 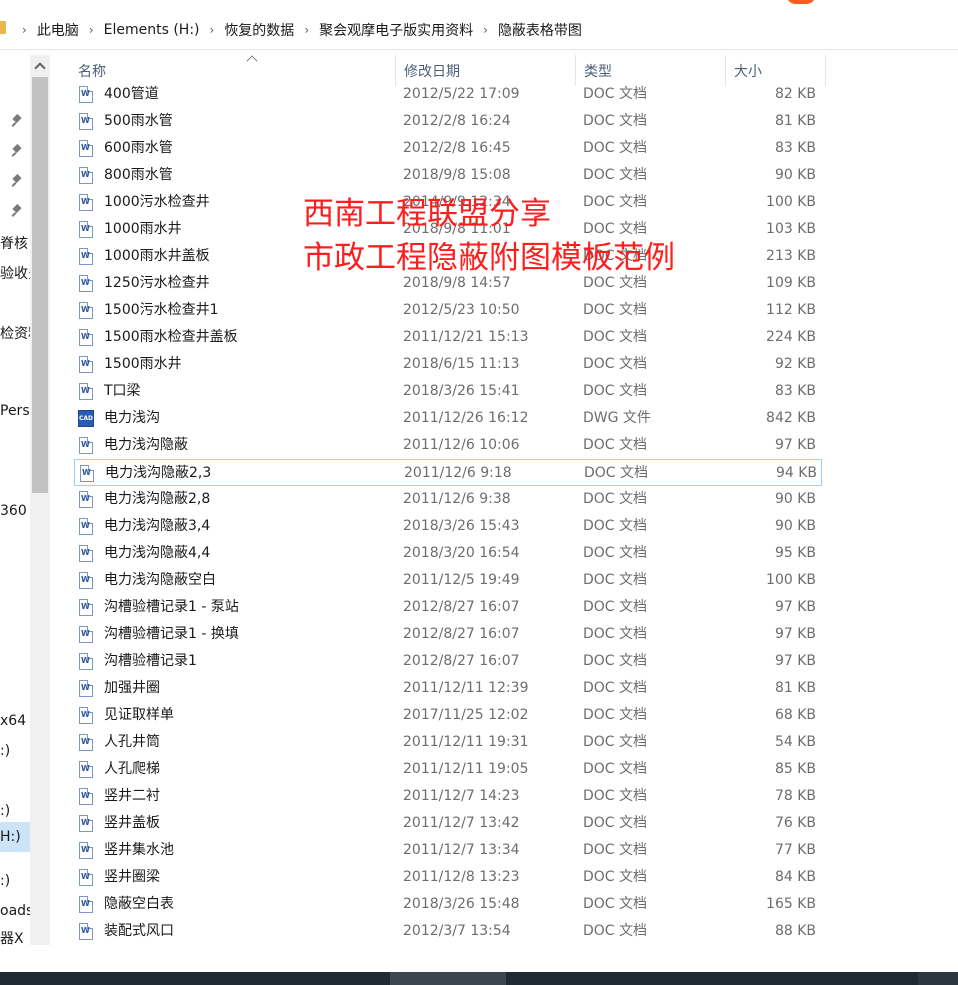 What do you see at coordinates (12, 938) in the screenshot?
I see `nav-item: 器X` at bounding box center [12, 938].